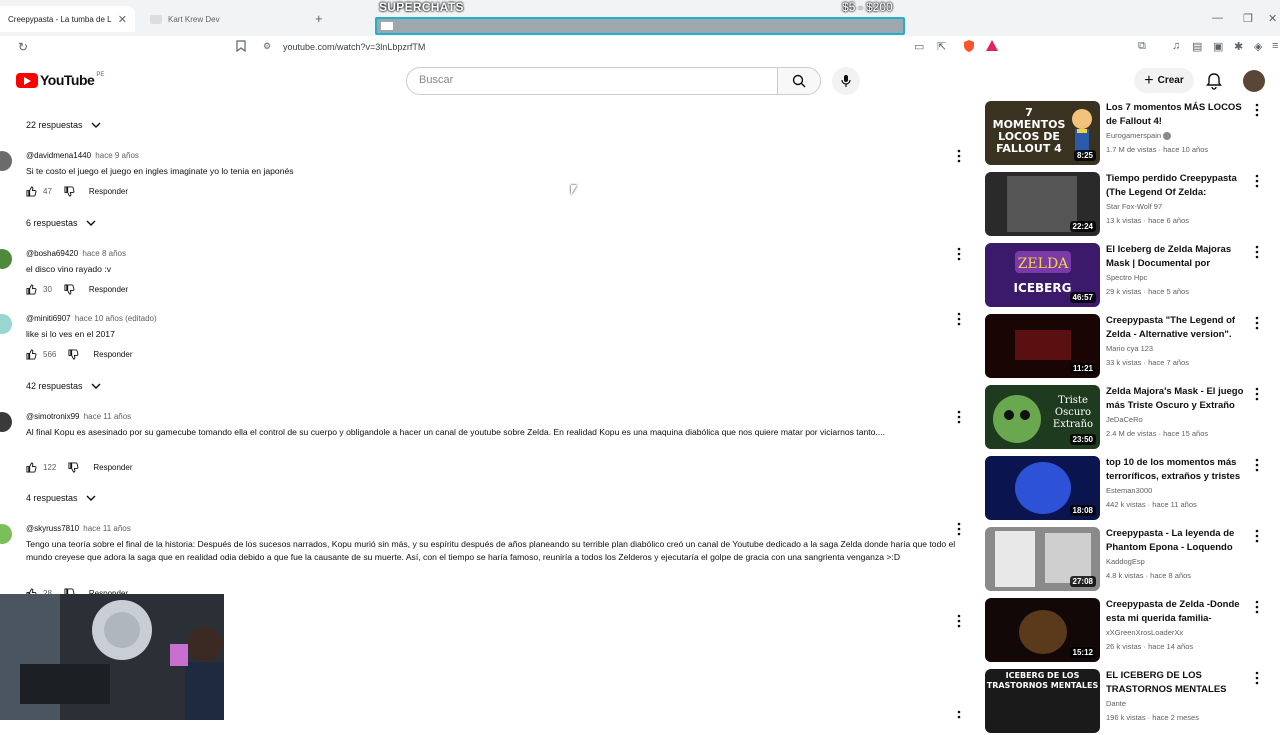  What do you see at coordinates (23, 47) in the screenshot?
I see `reload-icon: ↻` at bounding box center [23, 47].